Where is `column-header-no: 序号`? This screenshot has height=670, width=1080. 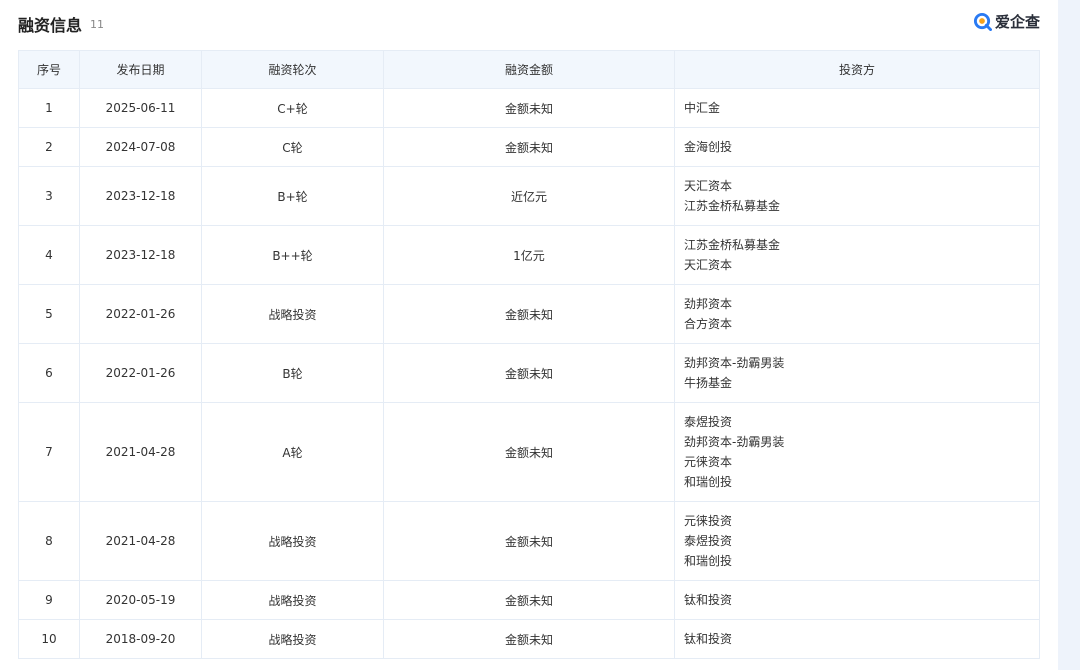
column-header-no: 序号 is located at coordinates (49, 69).